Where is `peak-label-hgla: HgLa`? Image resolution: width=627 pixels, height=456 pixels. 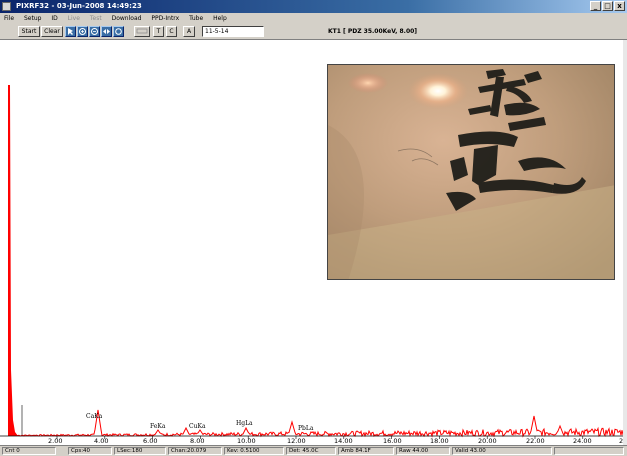 peak-label-hgla: HgLa is located at coordinates (244, 423).